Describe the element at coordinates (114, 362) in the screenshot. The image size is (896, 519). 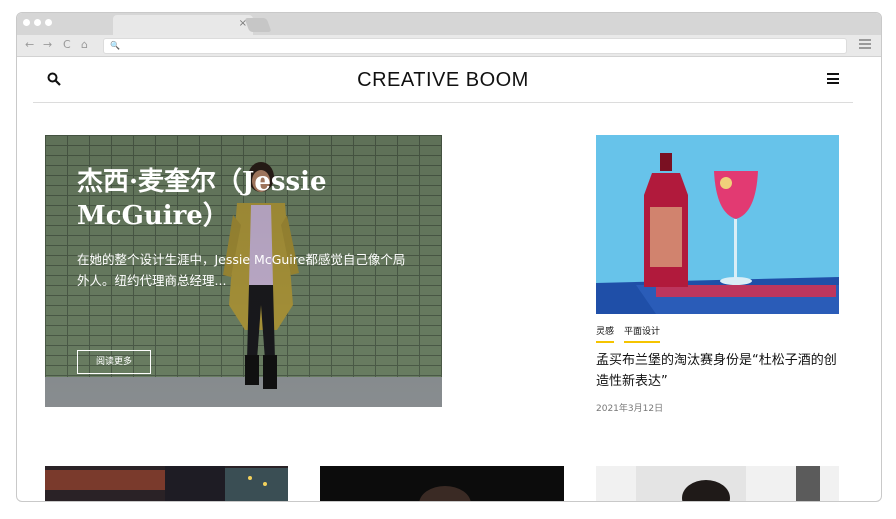
I see `read-more-button: 阅读更多` at that location.